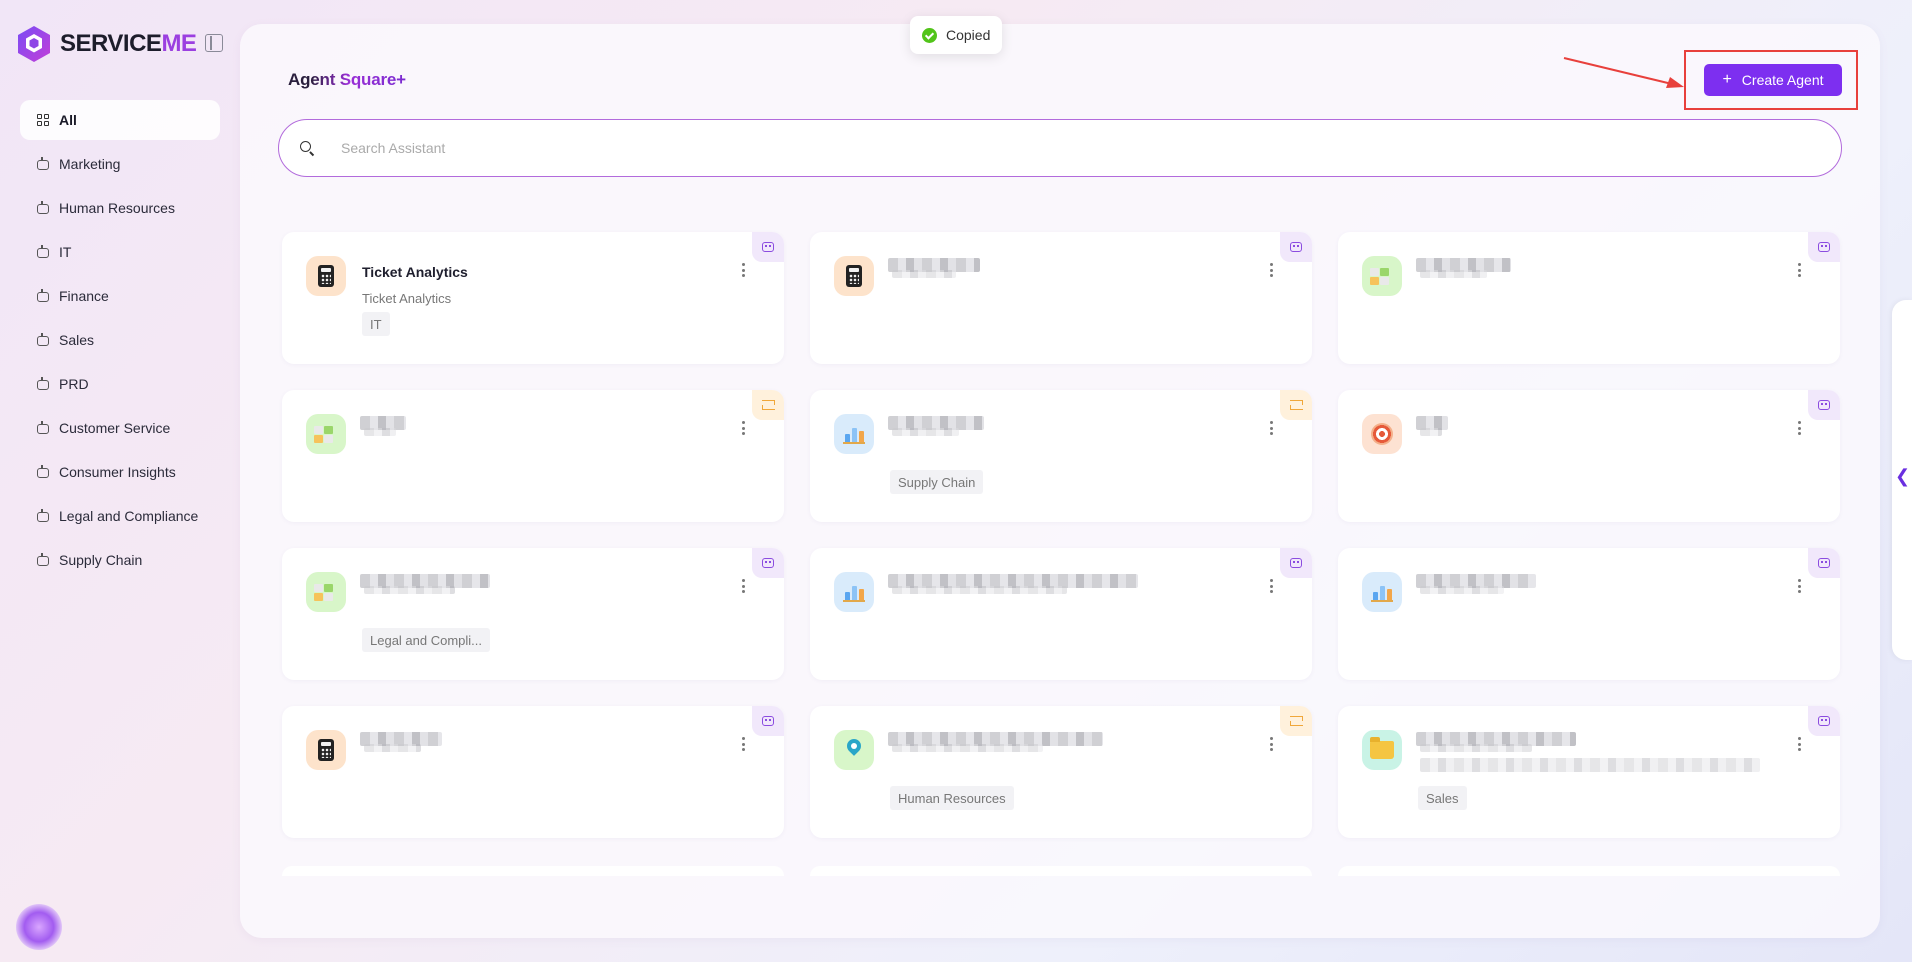  Describe the element at coordinates (937, 482) in the screenshot. I see `category-tag: Supply Chain` at that location.